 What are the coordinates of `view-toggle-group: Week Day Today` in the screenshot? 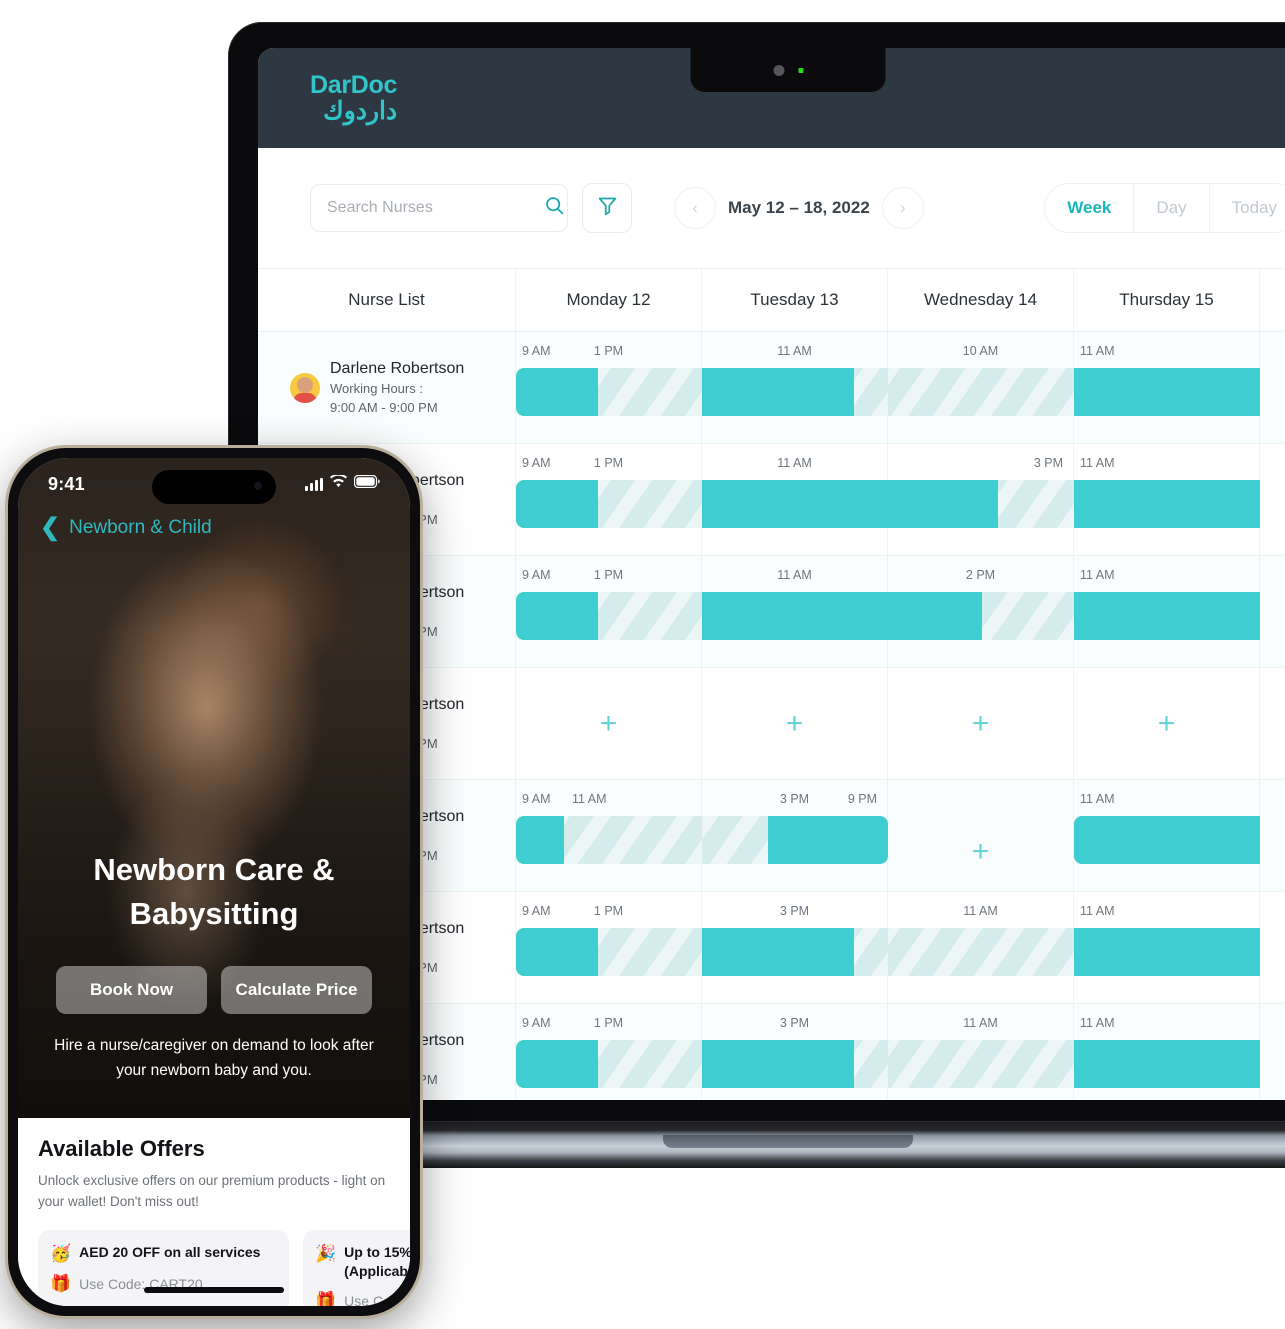 It's located at (1164, 208).